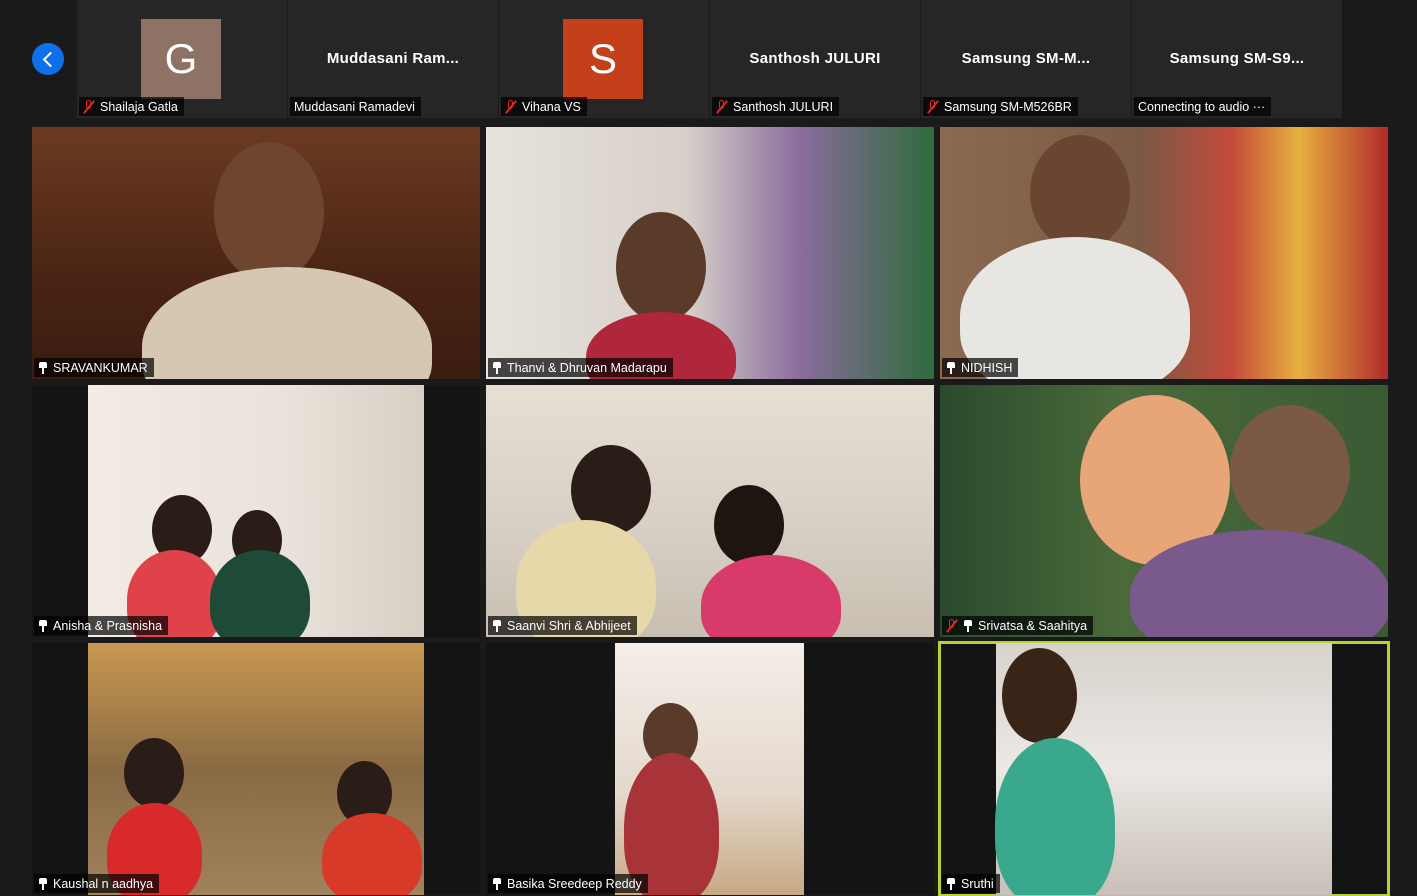 The image size is (1417, 896). I want to click on participant-label: Srivatsa & Saahitya, so click(1018, 625).